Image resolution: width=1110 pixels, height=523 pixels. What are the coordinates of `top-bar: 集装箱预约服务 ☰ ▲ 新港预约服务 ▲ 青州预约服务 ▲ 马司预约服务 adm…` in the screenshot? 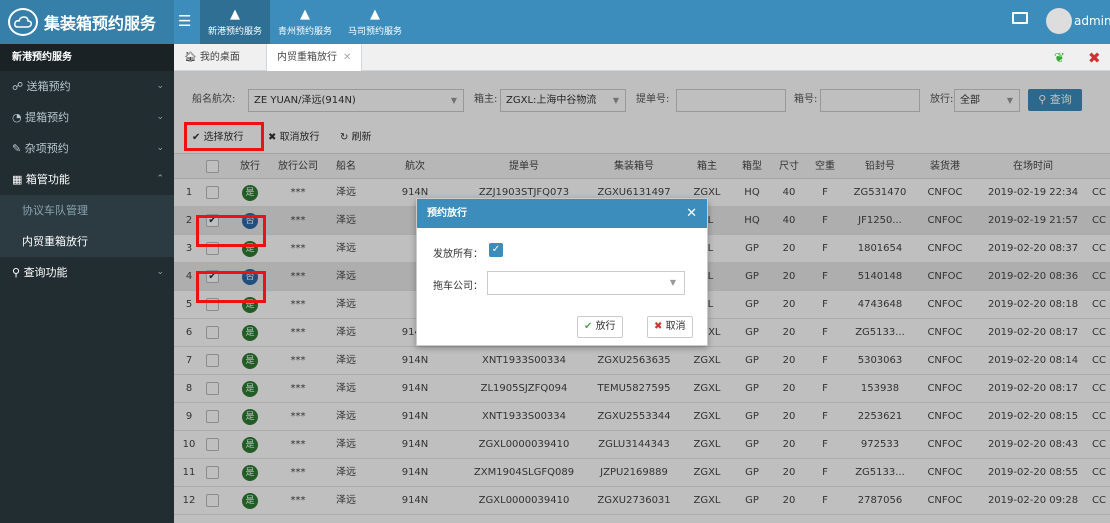 It's located at (555, 22).